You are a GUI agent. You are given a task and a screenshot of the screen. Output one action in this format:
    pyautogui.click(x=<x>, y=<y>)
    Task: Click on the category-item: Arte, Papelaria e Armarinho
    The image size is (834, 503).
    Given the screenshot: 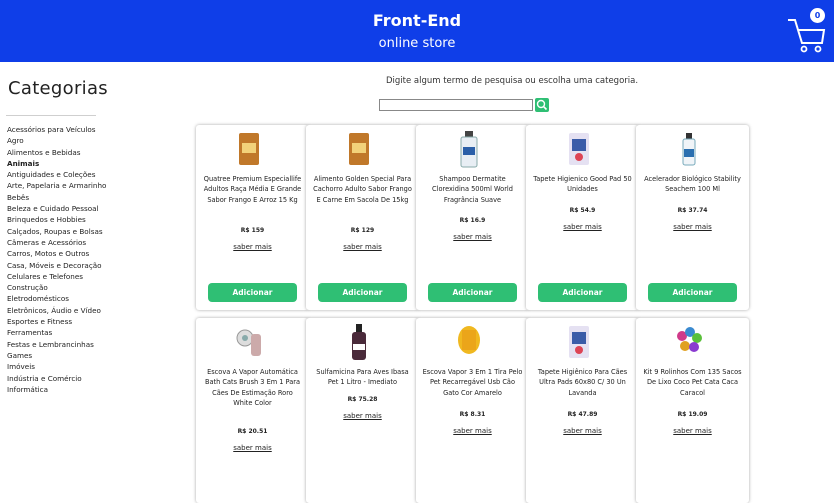 What is the action you would take?
    pyautogui.click(x=56, y=185)
    